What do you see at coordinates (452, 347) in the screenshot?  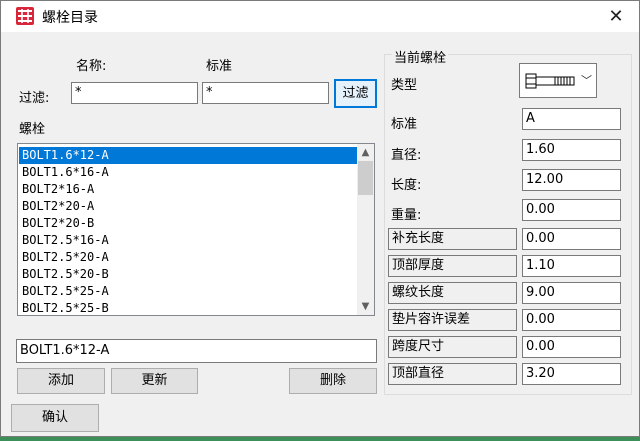 I see `prop-label-span-size: 跨度尺寸` at bounding box center [452, 347].